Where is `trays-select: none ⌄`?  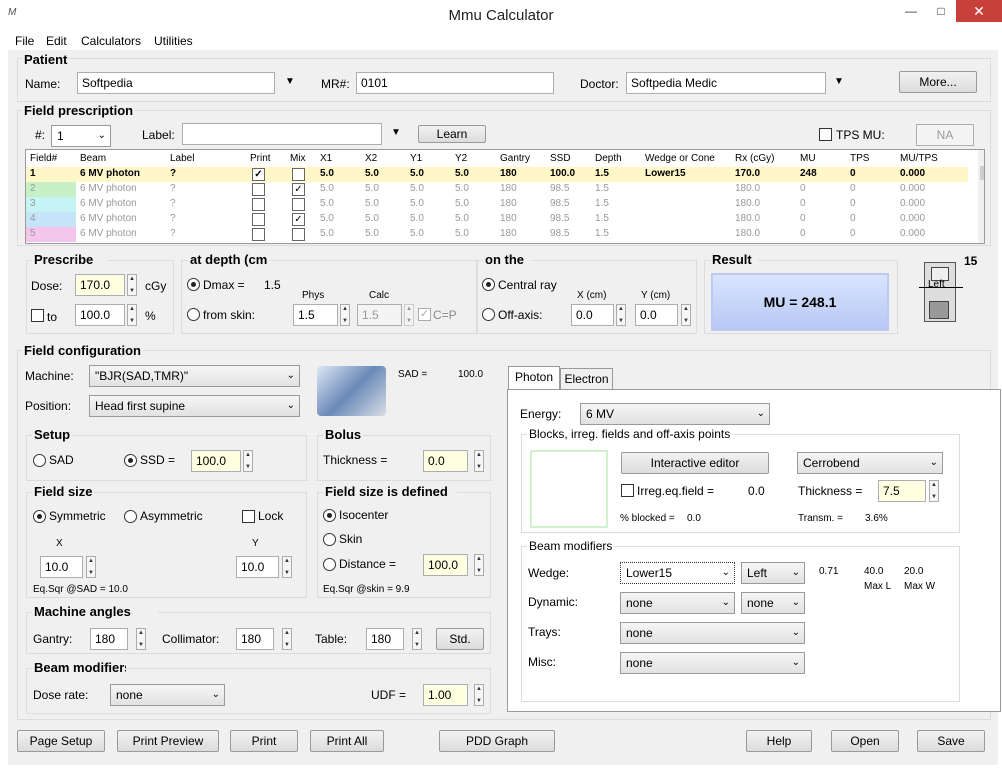 trays-select: none ⌄ is located at coordinates (712, 633).